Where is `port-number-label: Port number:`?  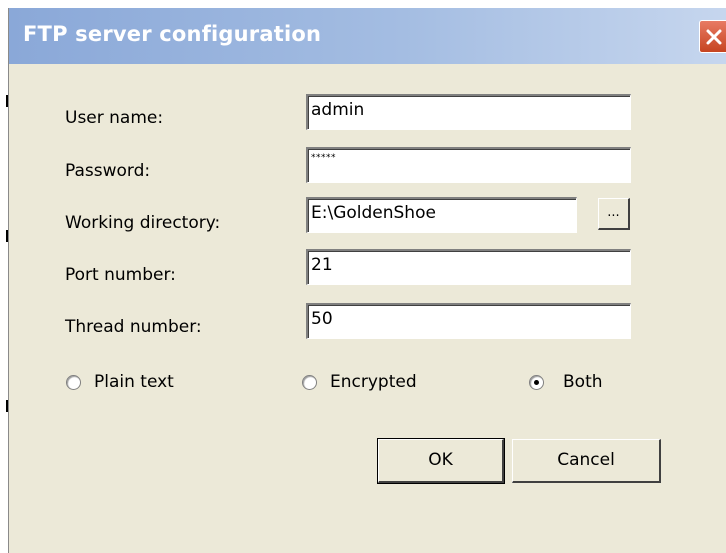 port-number-label: Port number: is located at coordinates (120, 275).